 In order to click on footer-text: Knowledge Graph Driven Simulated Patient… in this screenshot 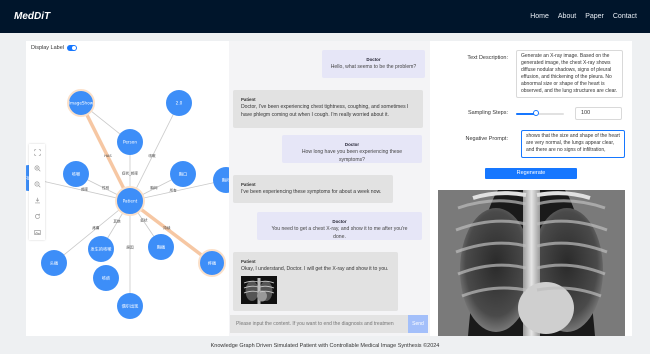, I will do `click(325, 346)`.